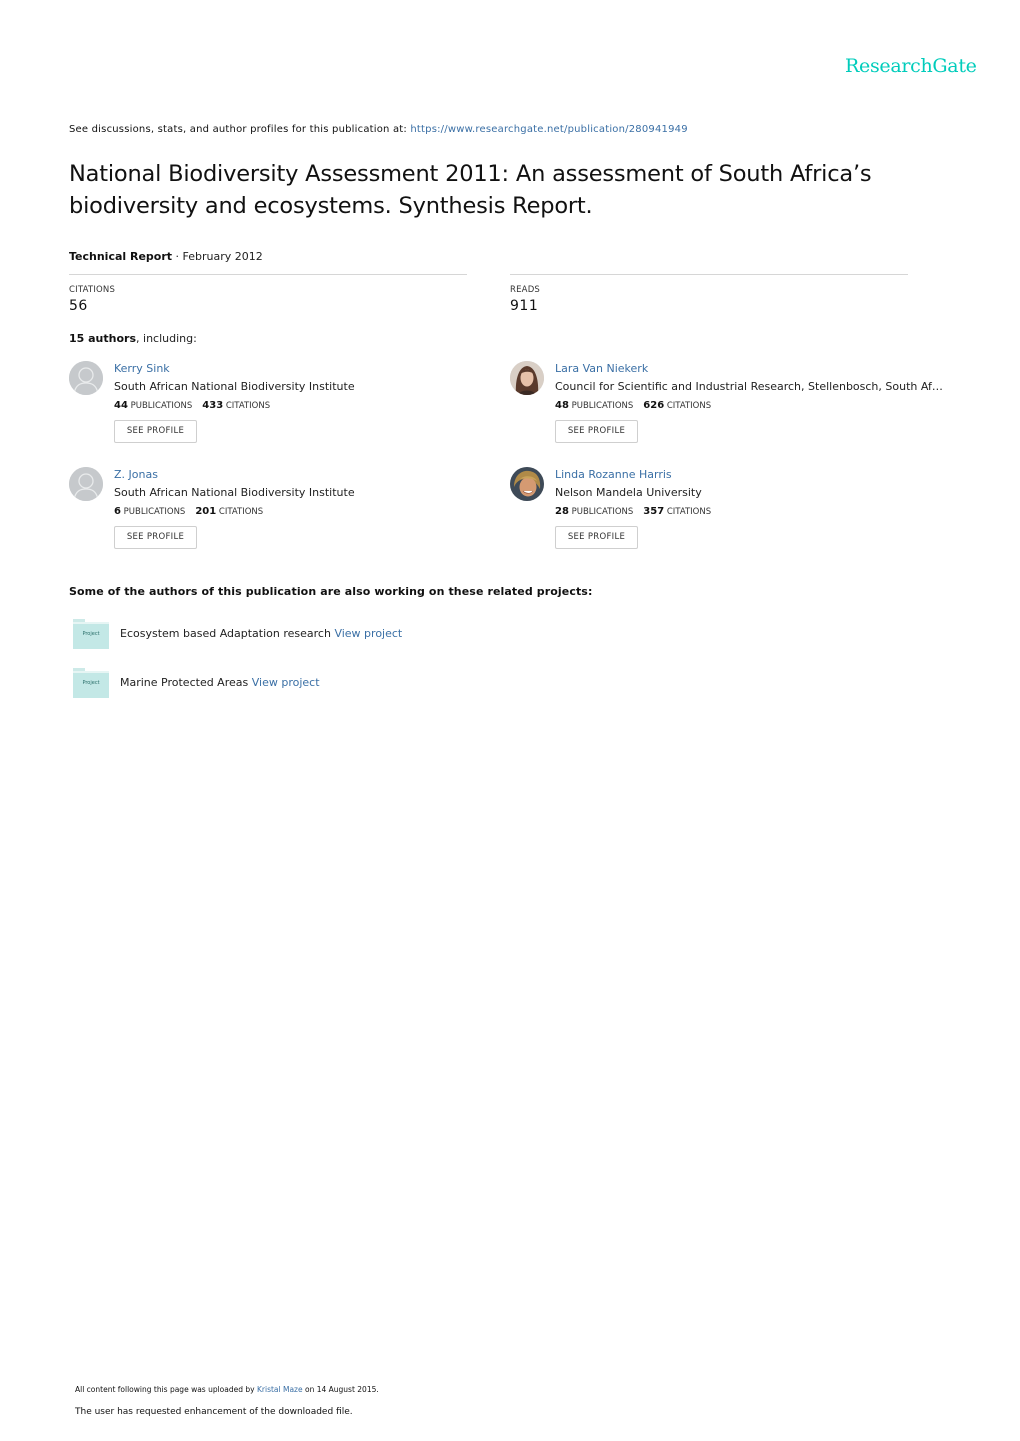 This screenshot has width=1020, height=1441. Describe the element at coordinates (911, 66) in the screenshot. I see `researchgate-logo: ResearchGate` at that location.